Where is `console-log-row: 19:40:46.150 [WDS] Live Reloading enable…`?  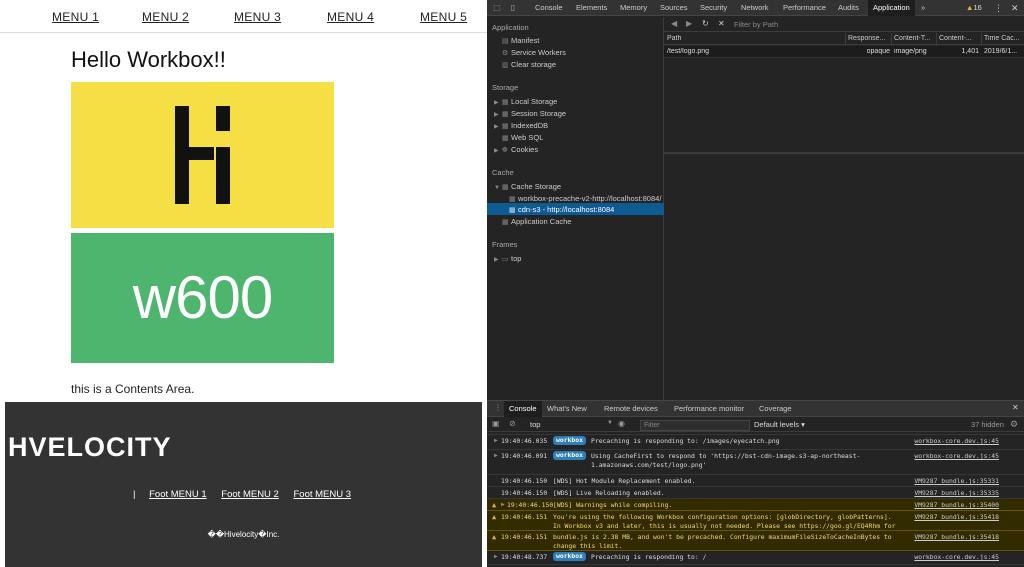
console-log-row: 19:40:46.150 [WDS] Live Reloading enable… is located at coordinates (755, 493).